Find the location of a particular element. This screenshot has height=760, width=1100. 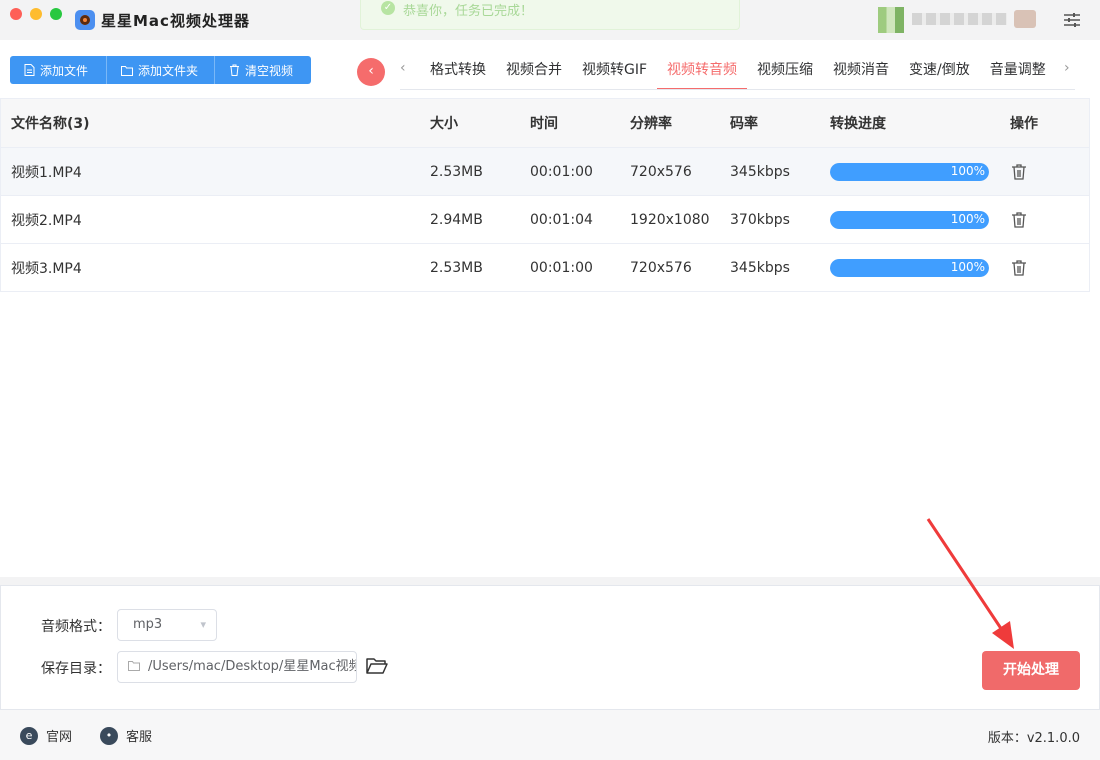

header-time: 时间 is located at coordinates (544, 124).